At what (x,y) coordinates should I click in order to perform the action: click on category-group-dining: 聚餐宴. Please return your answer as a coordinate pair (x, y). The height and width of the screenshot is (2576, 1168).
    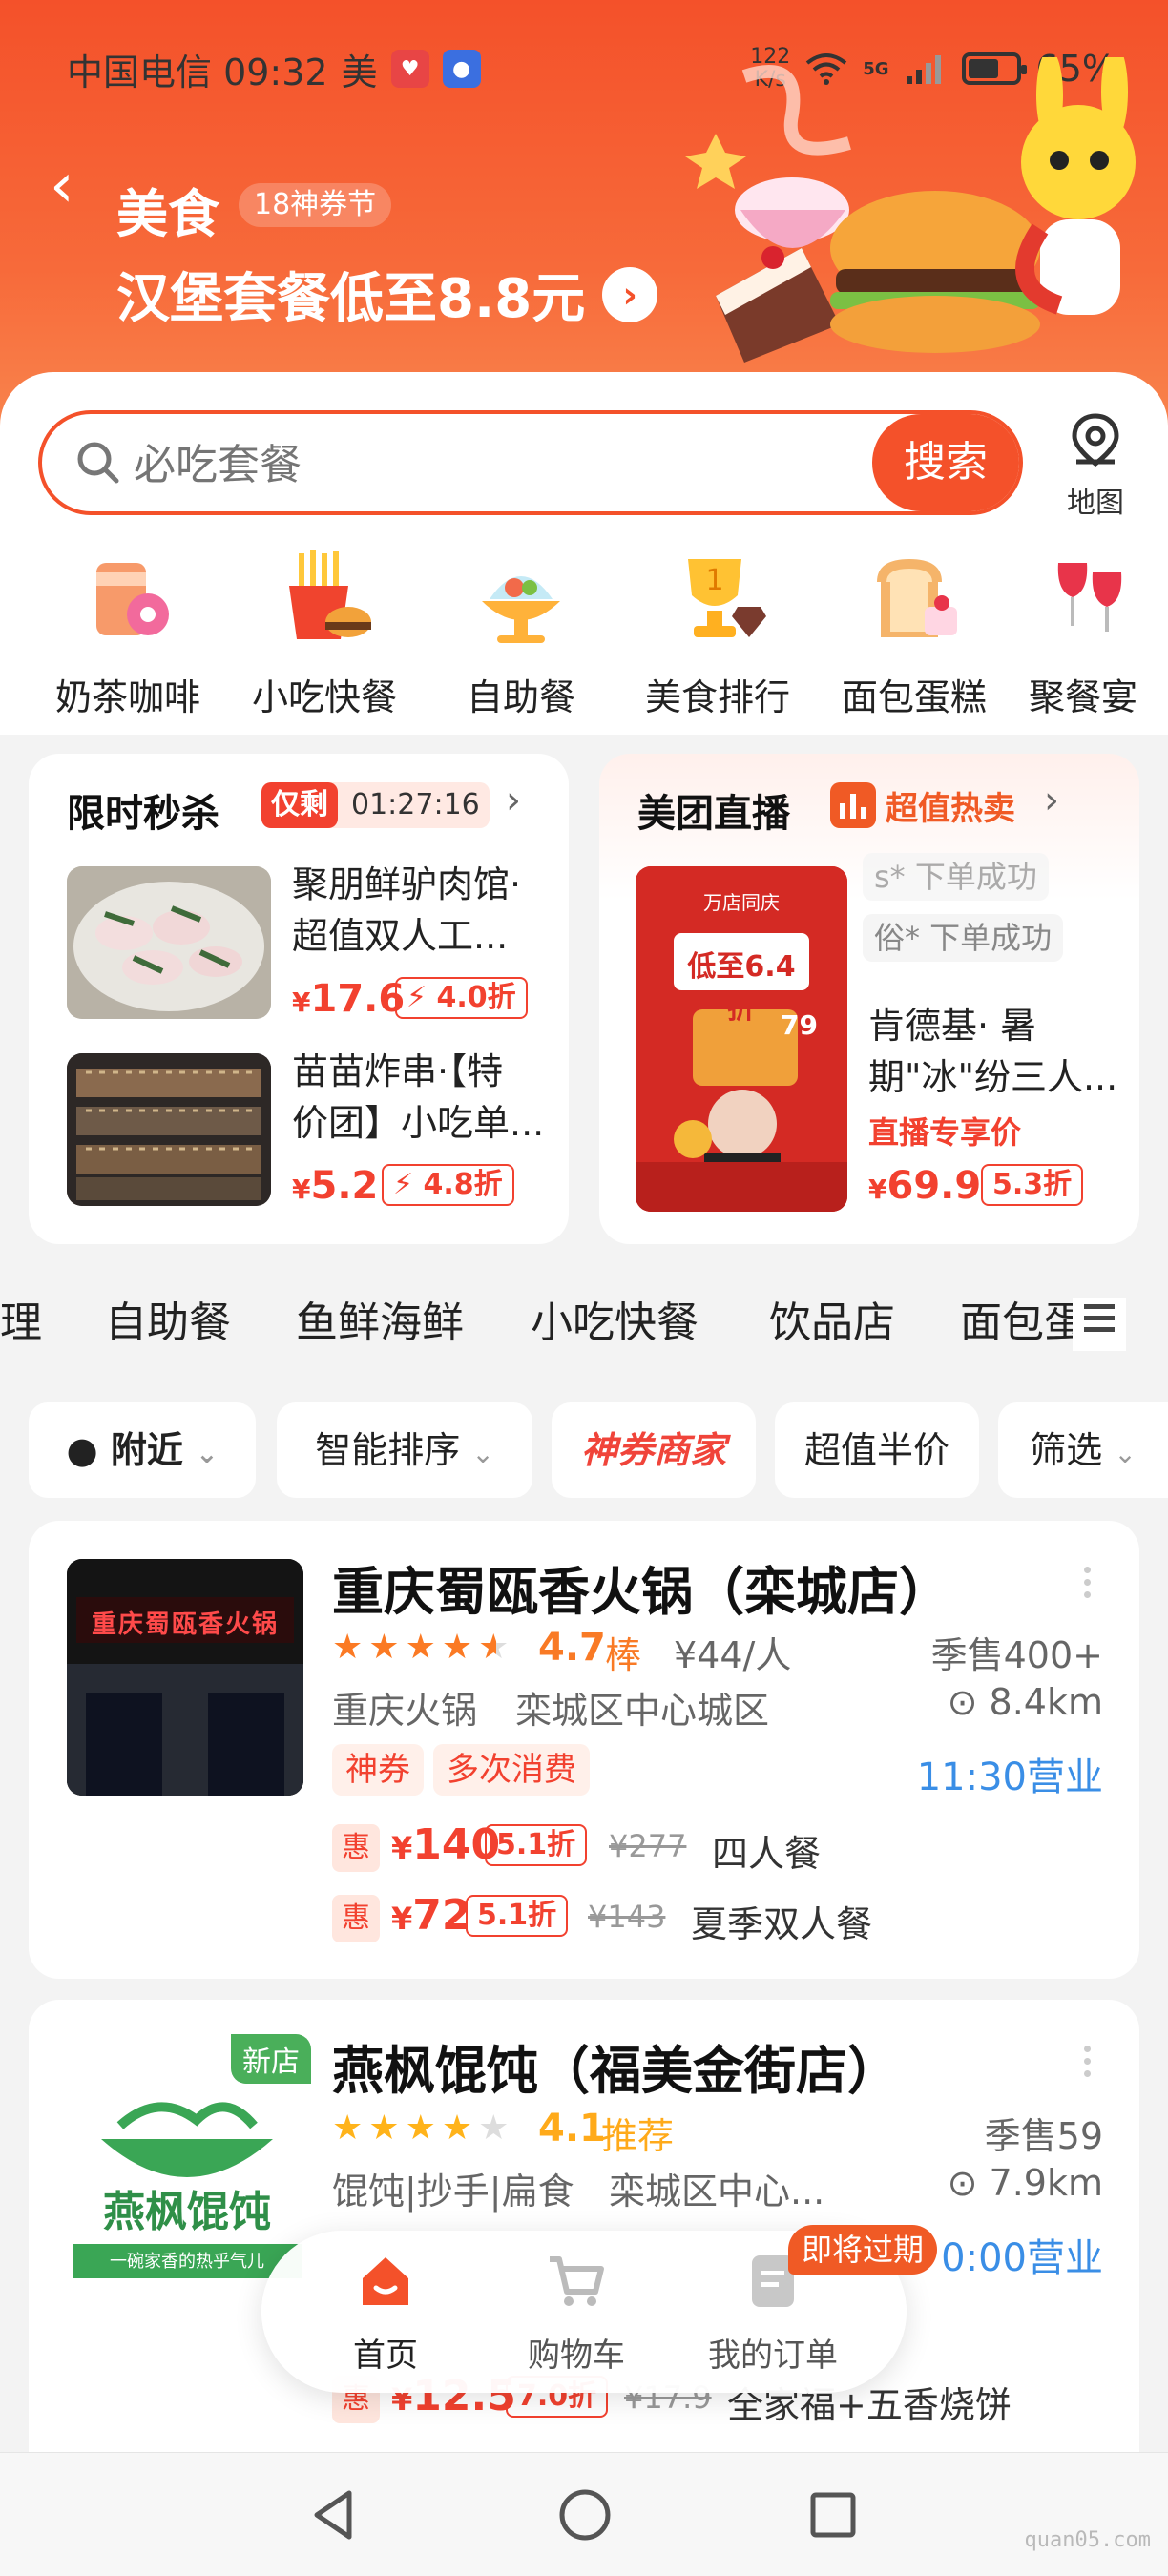
    Looking at the image, I should click on (1091, 632).